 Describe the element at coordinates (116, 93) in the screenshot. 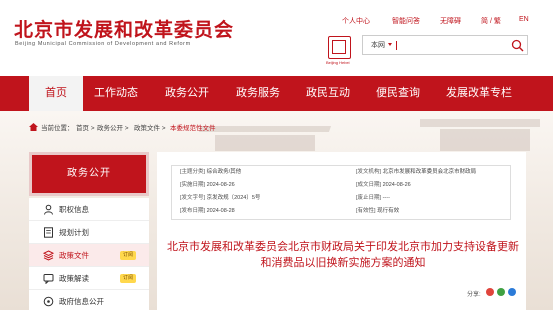

I see `nav-item-work-news: 工作动态` at that location.